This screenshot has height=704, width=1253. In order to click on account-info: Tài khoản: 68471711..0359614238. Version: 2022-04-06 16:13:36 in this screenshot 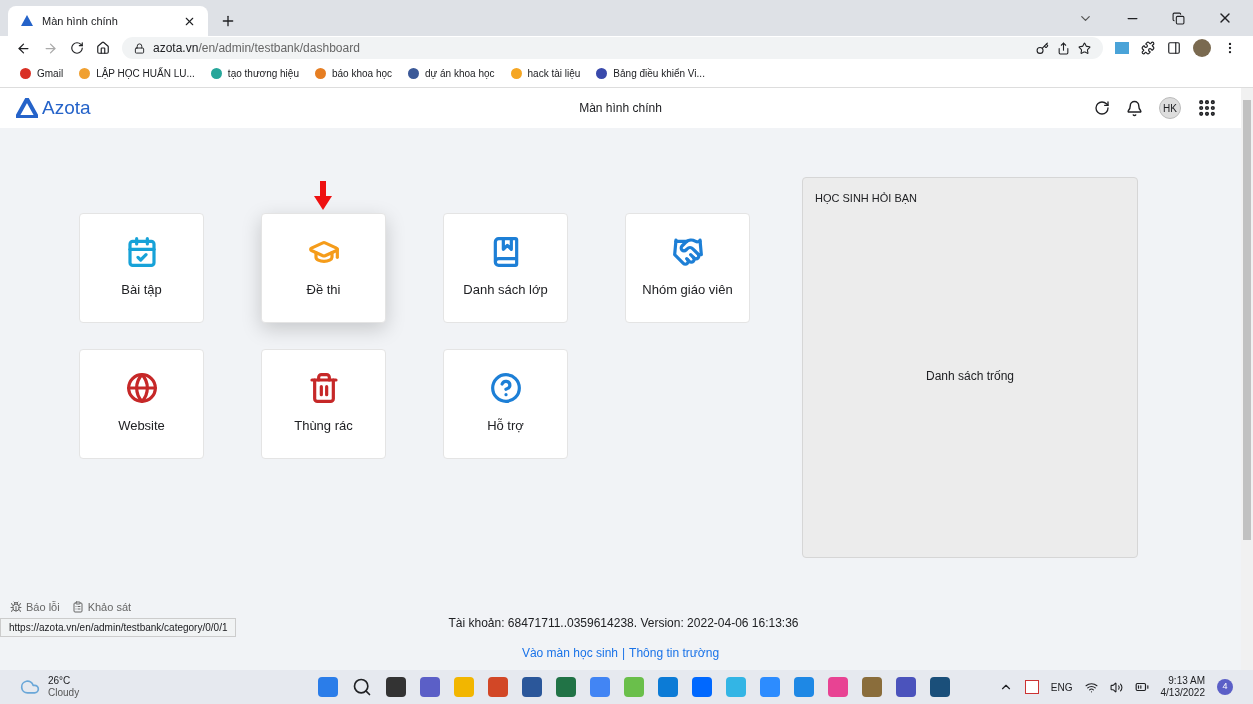, I will do `click(623, 623)`.